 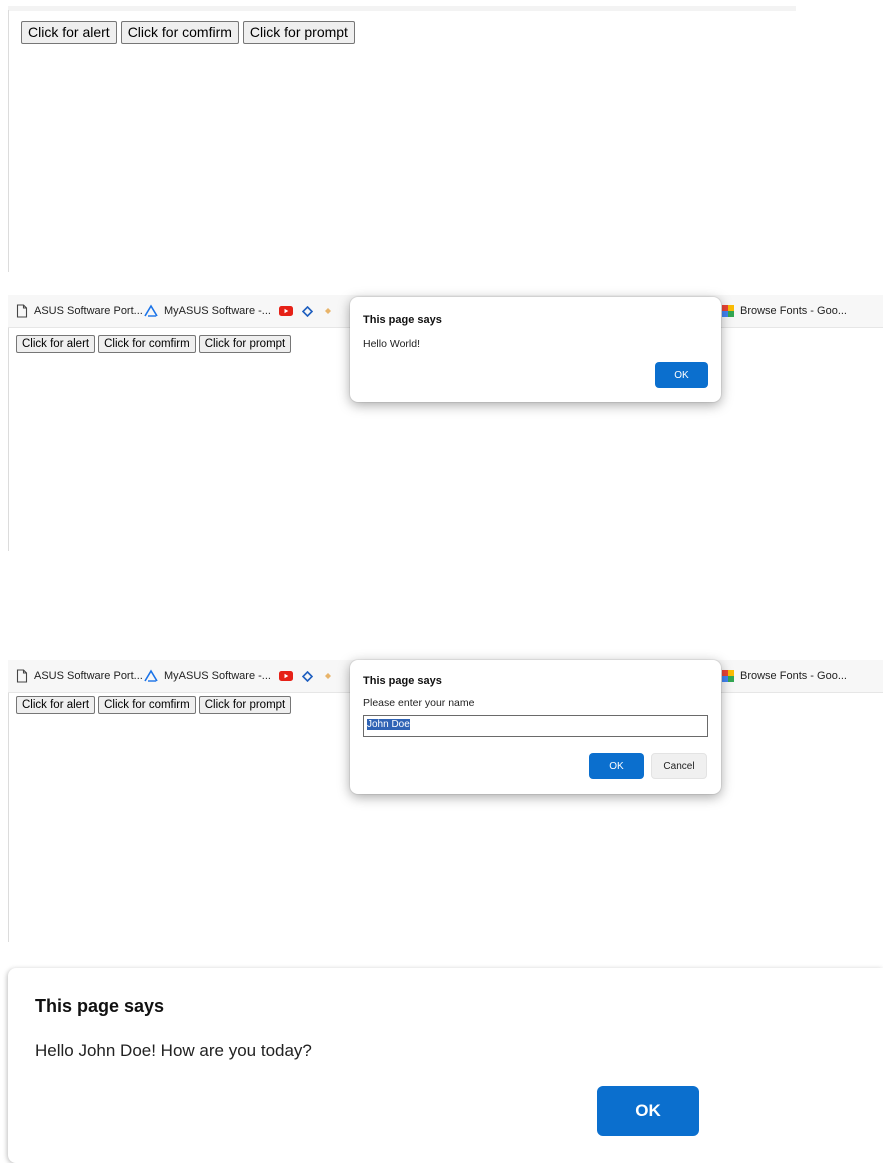 I want to click on dialog-message: Please enter your name, so click(x=419, y=703).